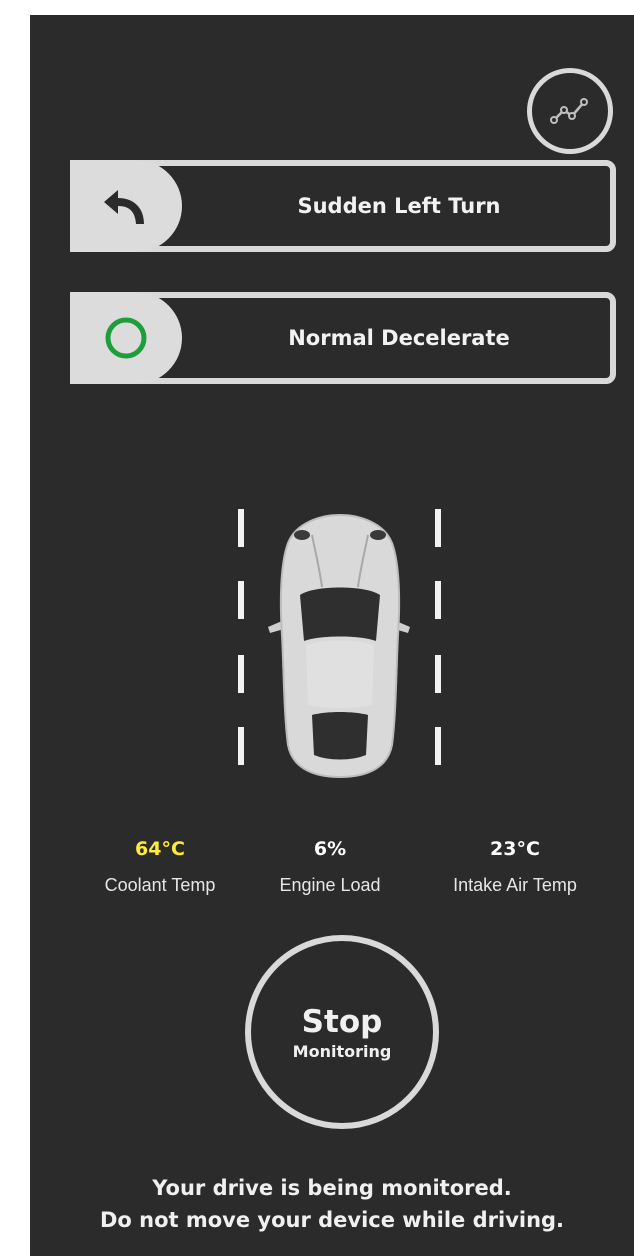  I want to click on line-chart-icon, so click(569, 111).